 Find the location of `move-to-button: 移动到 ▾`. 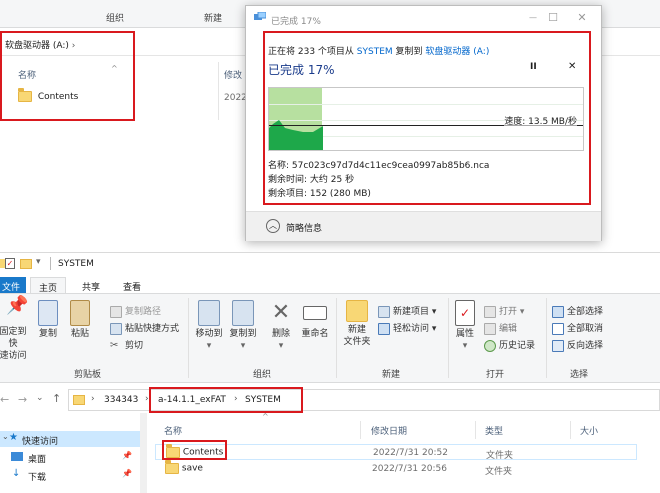

move-to-button: 移动到 ▾ is located at coordinates (209, 326).